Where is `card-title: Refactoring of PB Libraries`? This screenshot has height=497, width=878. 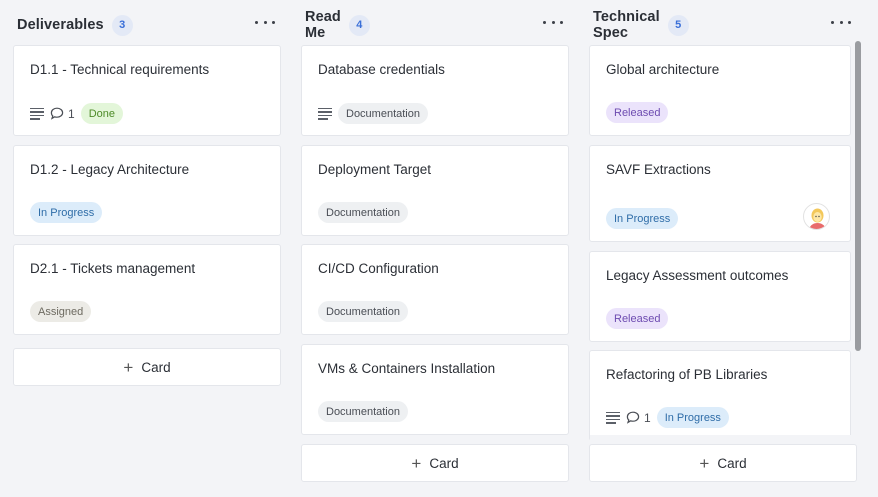
card-title: Refactoring of PB Libraries is located at coordinates (687, 374).